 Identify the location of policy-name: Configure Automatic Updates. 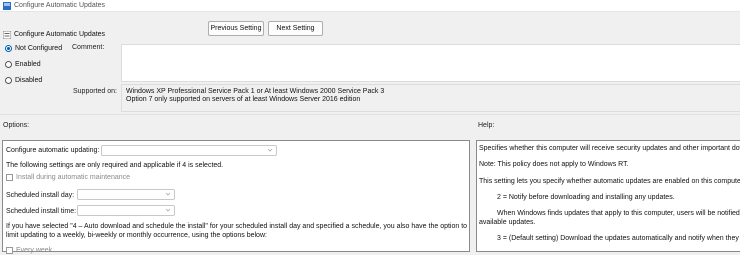
(60, 34).